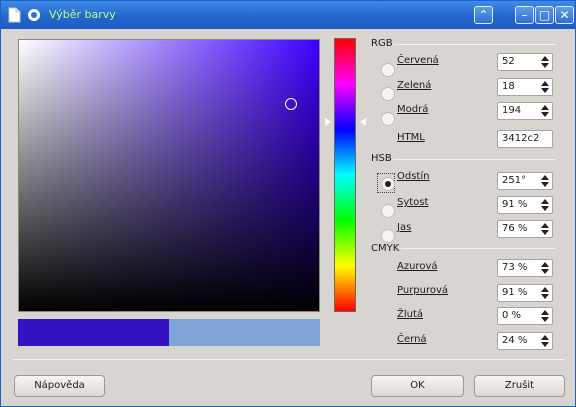  What do you see at coordinates (515, 267) in the screenshot?
I see `cyan-value: 73 %` at bounding box center [515, 267].